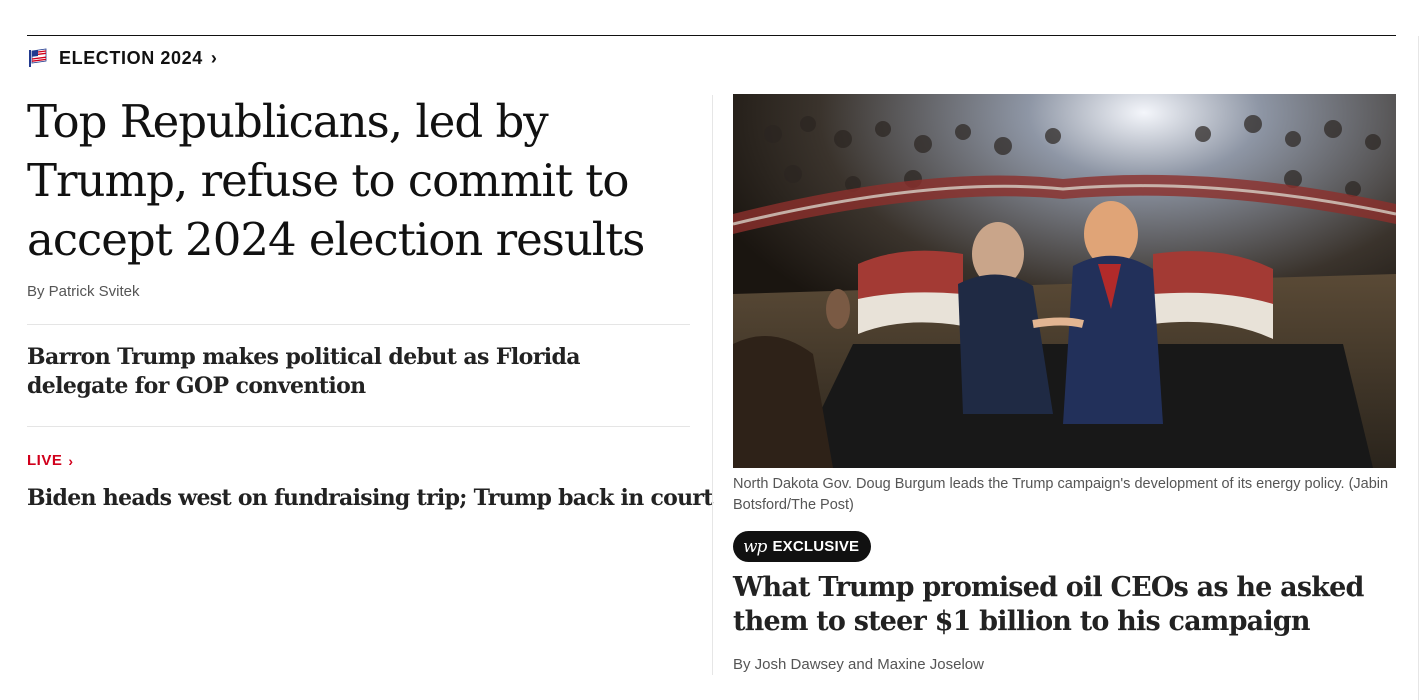 Image resolution: width=1427 pixels, height=700 pixels. Describe the element at coordinates (712, 385) in the screenshot. I see `column-divider` at that location.